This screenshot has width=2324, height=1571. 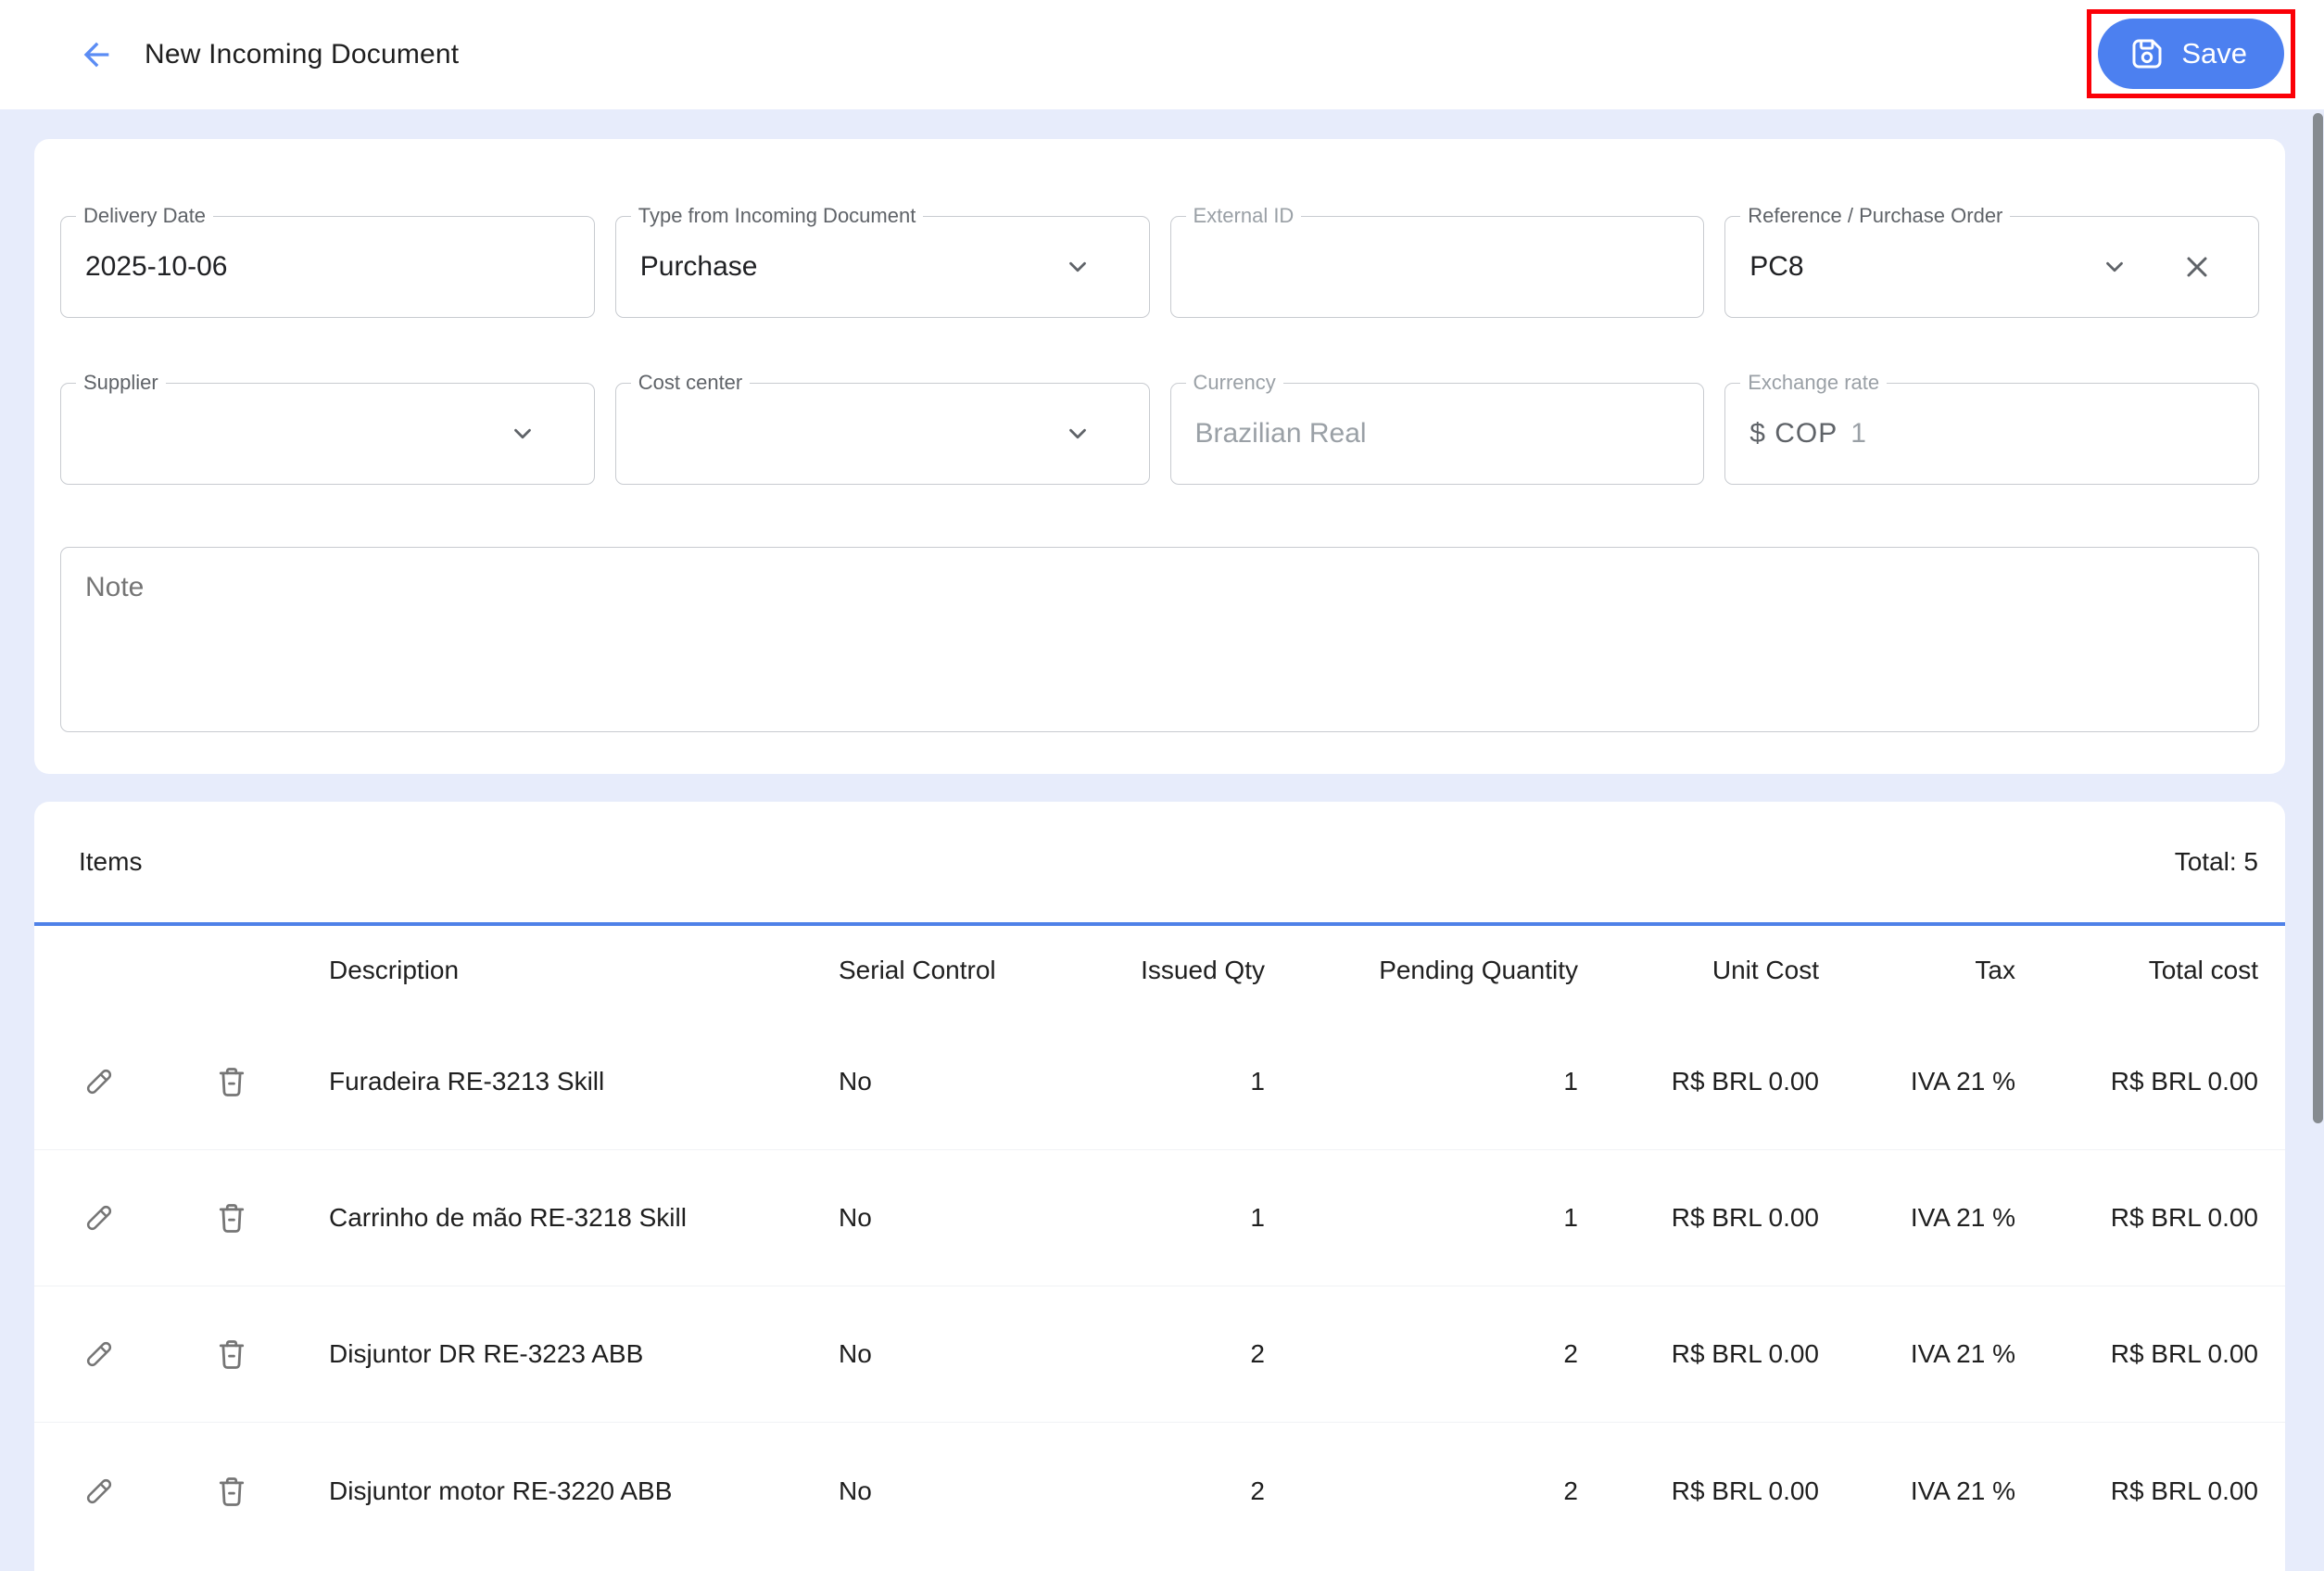 I want to click on external-id-input, so click(x=1437, y=267).